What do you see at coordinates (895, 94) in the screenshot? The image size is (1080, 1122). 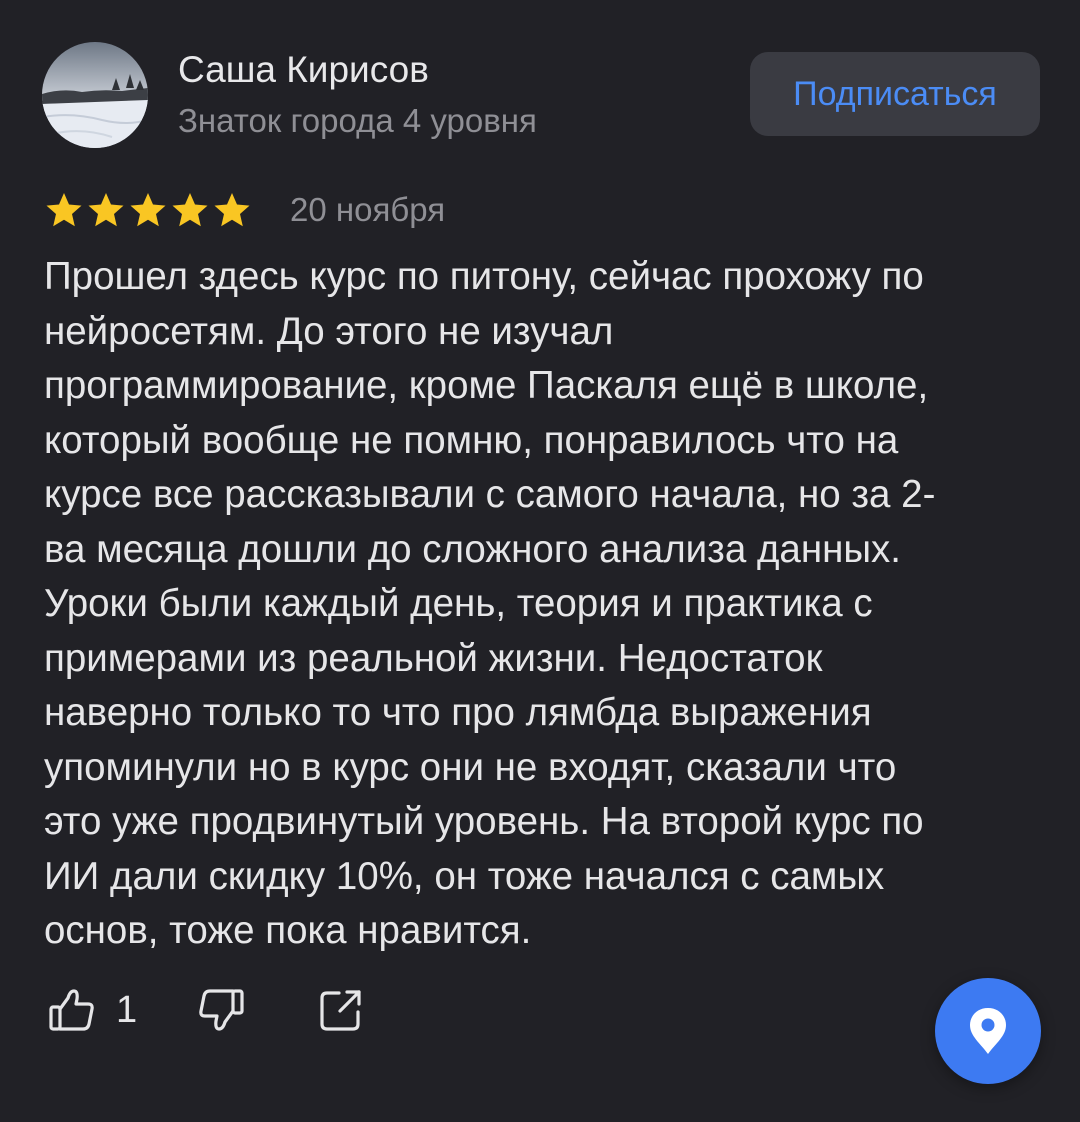 I see `subscribe-button: Подписаться` at bounding box center [895, 94].